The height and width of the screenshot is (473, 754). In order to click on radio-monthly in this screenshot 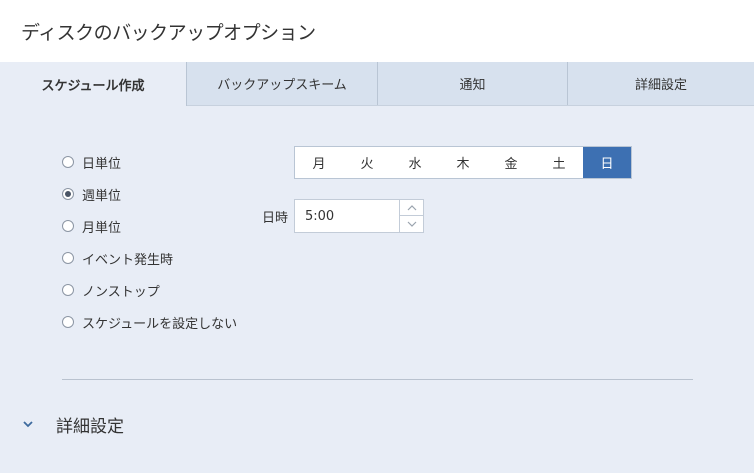, I will do `click(68, 226)`.